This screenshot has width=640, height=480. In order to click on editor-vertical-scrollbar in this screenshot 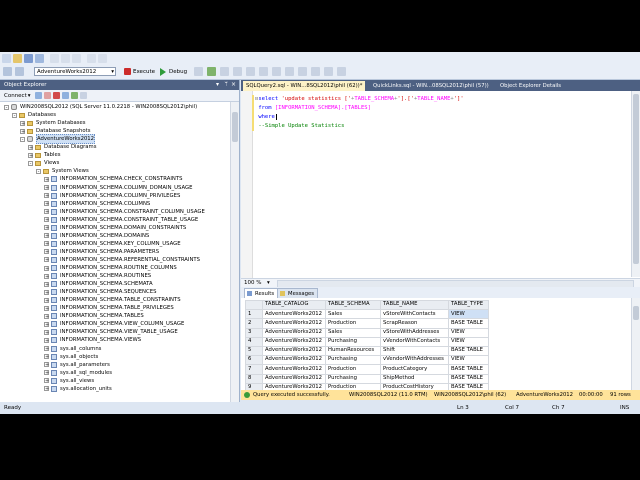, I will do `click(635, 184)`.